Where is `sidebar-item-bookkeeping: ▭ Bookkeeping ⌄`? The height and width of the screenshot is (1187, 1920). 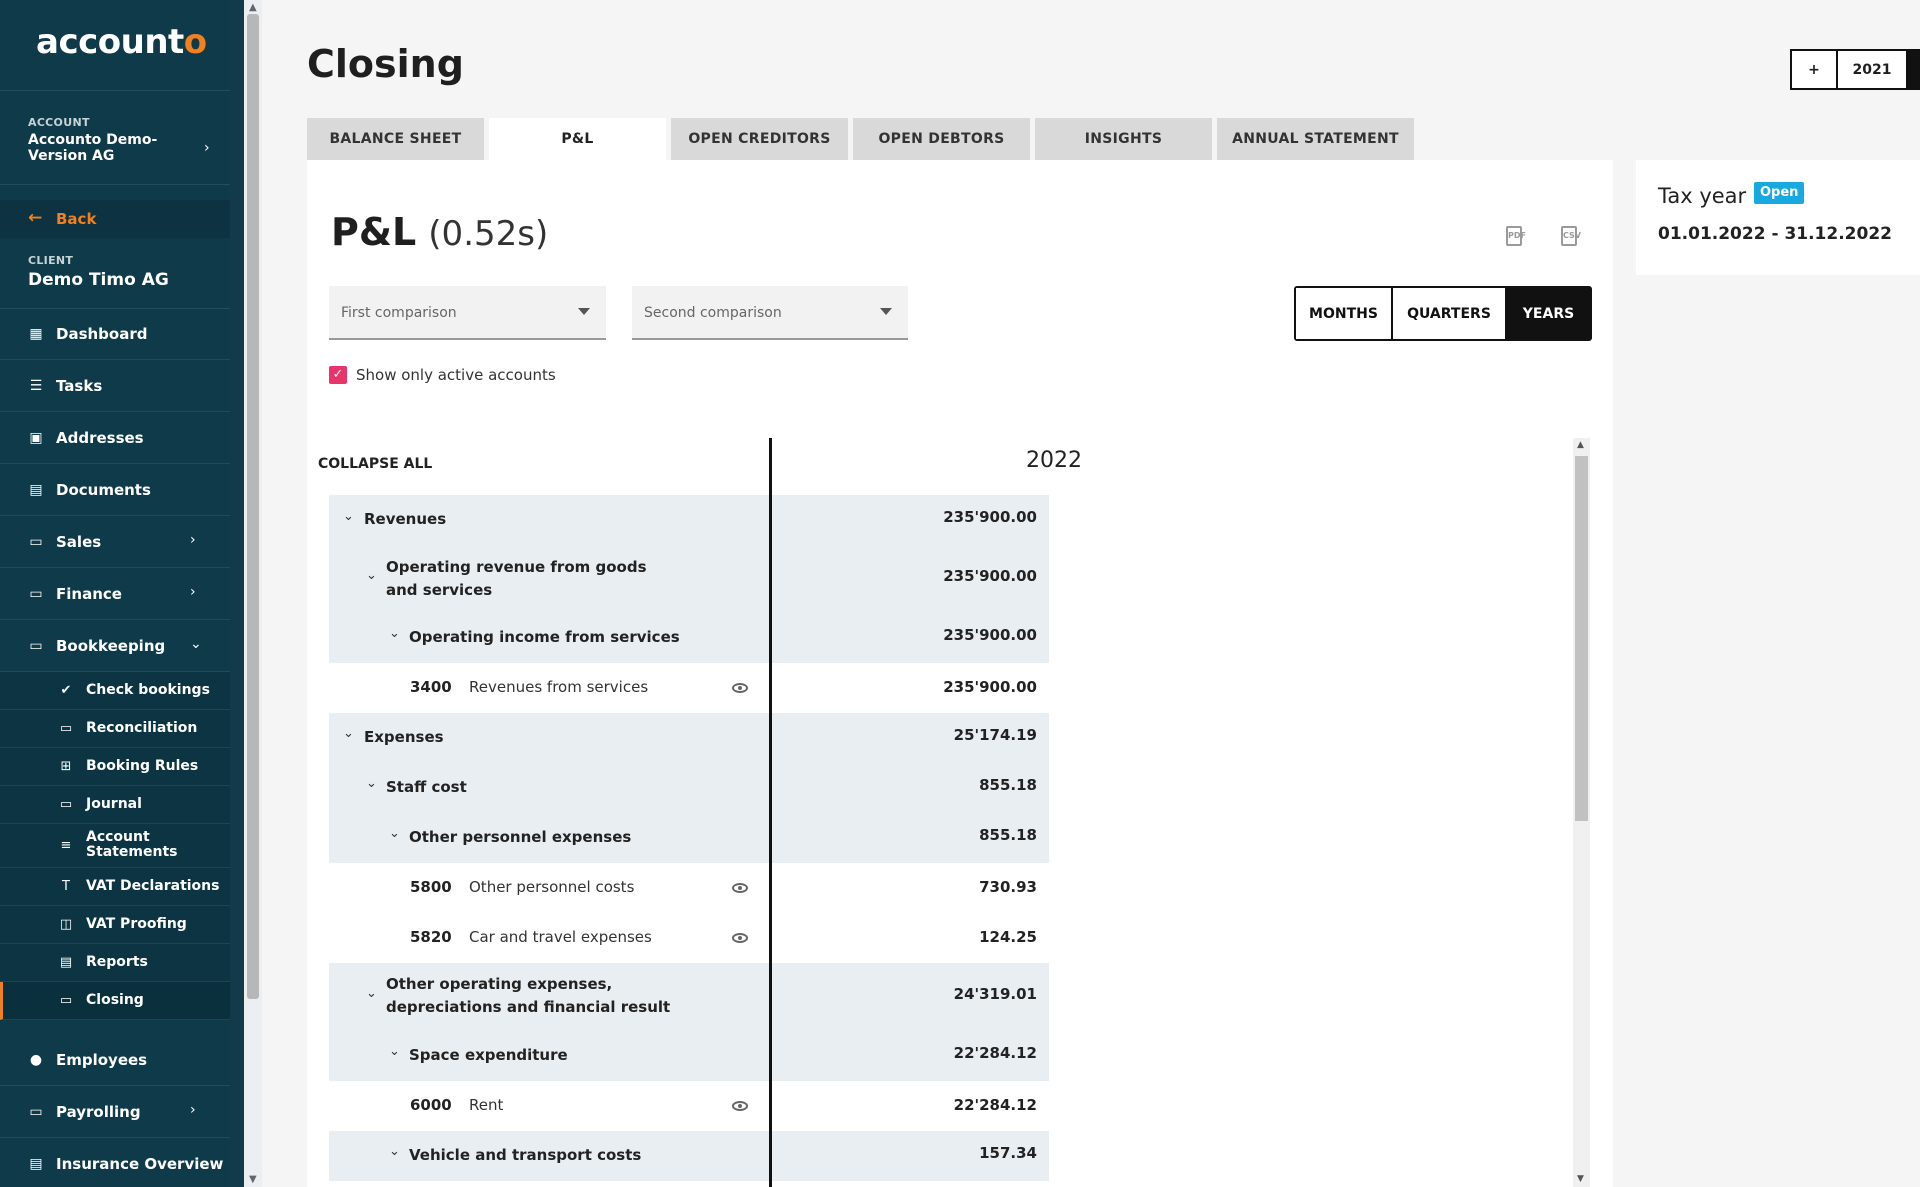 sidebar-item-bookkeeping: ▭ Bookkeeping ⌄ is located at coordinates (115, 646).